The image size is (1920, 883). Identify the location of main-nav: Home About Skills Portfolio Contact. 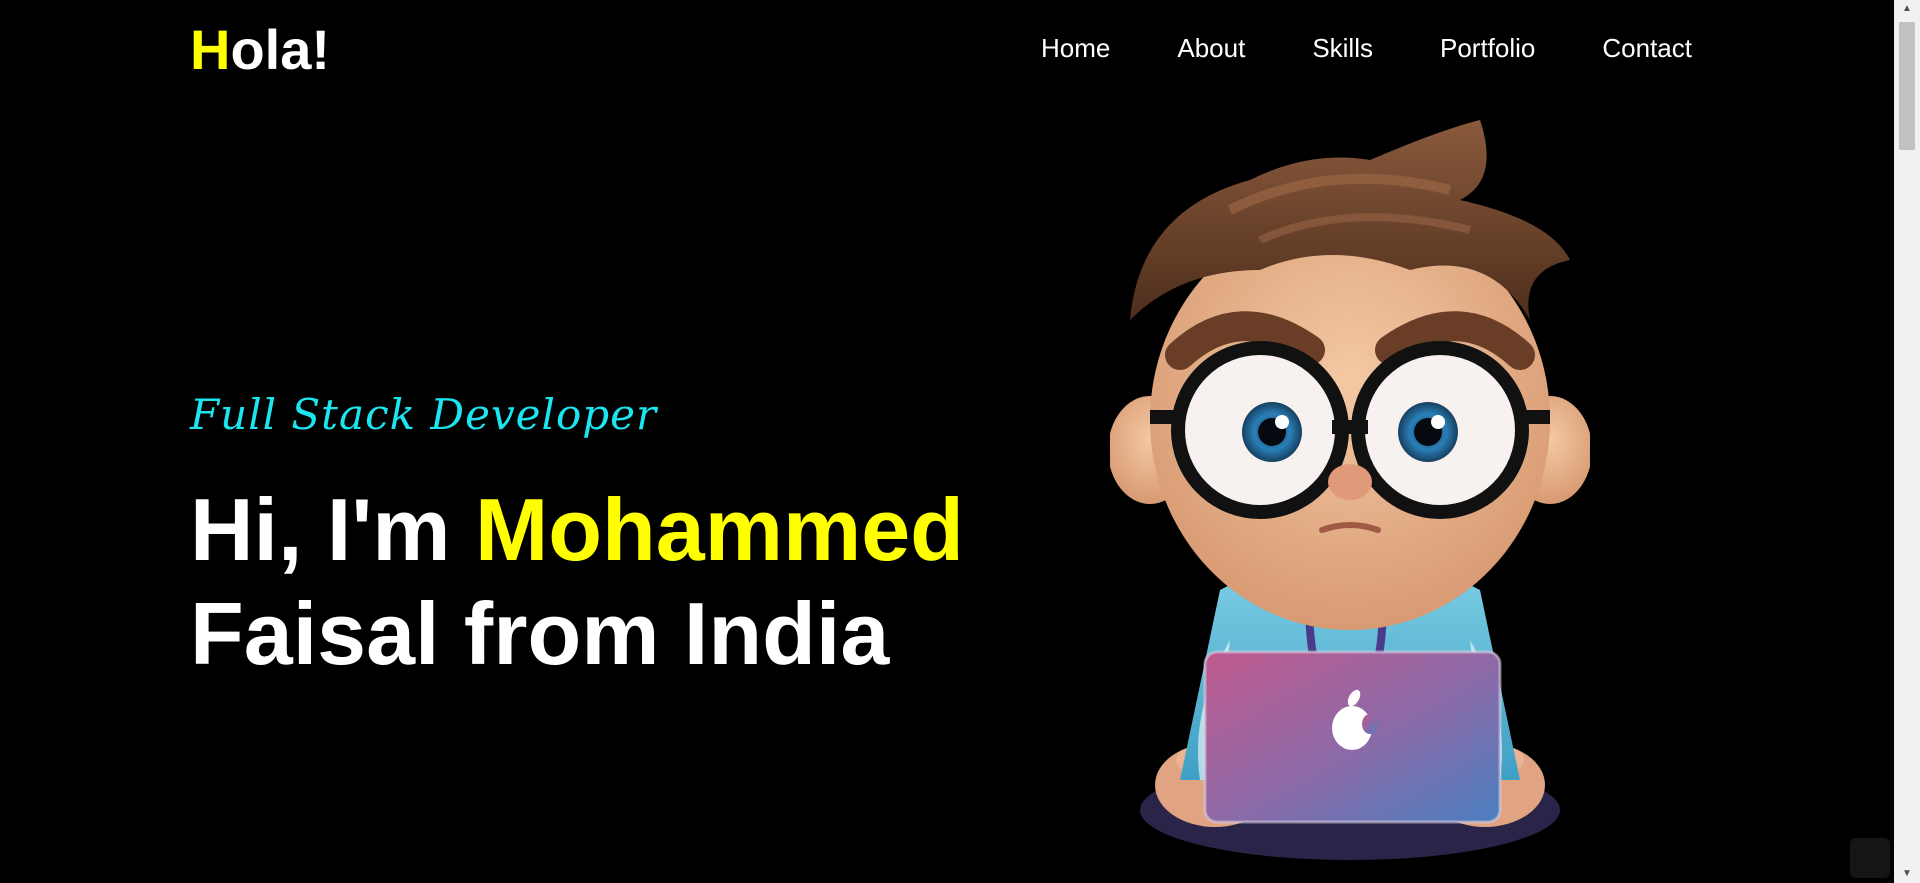
(1366, 48).